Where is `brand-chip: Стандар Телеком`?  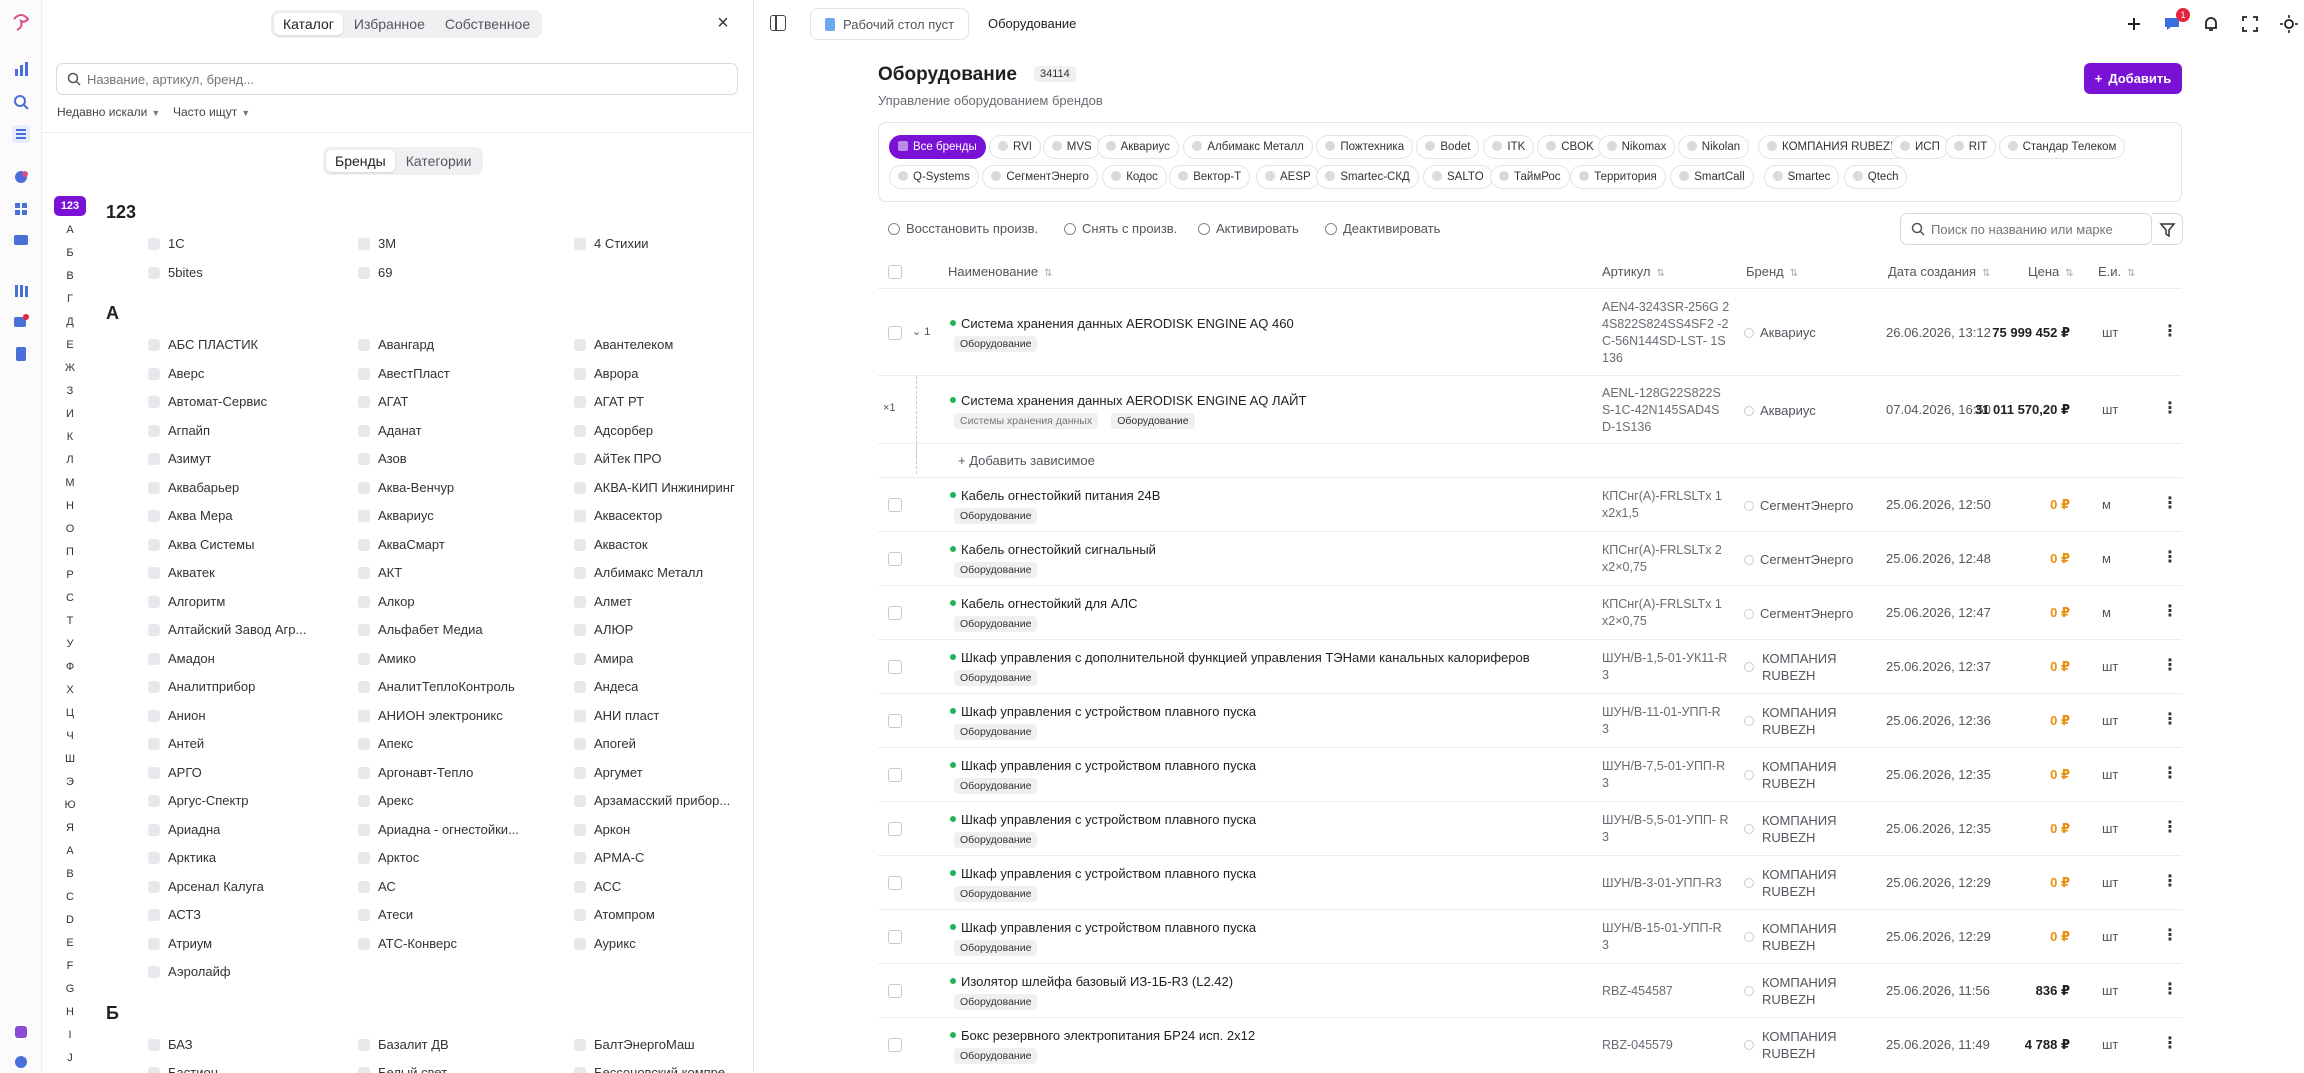 brand-chip: Стандар Телеком is located at coordinates (2062, 147).